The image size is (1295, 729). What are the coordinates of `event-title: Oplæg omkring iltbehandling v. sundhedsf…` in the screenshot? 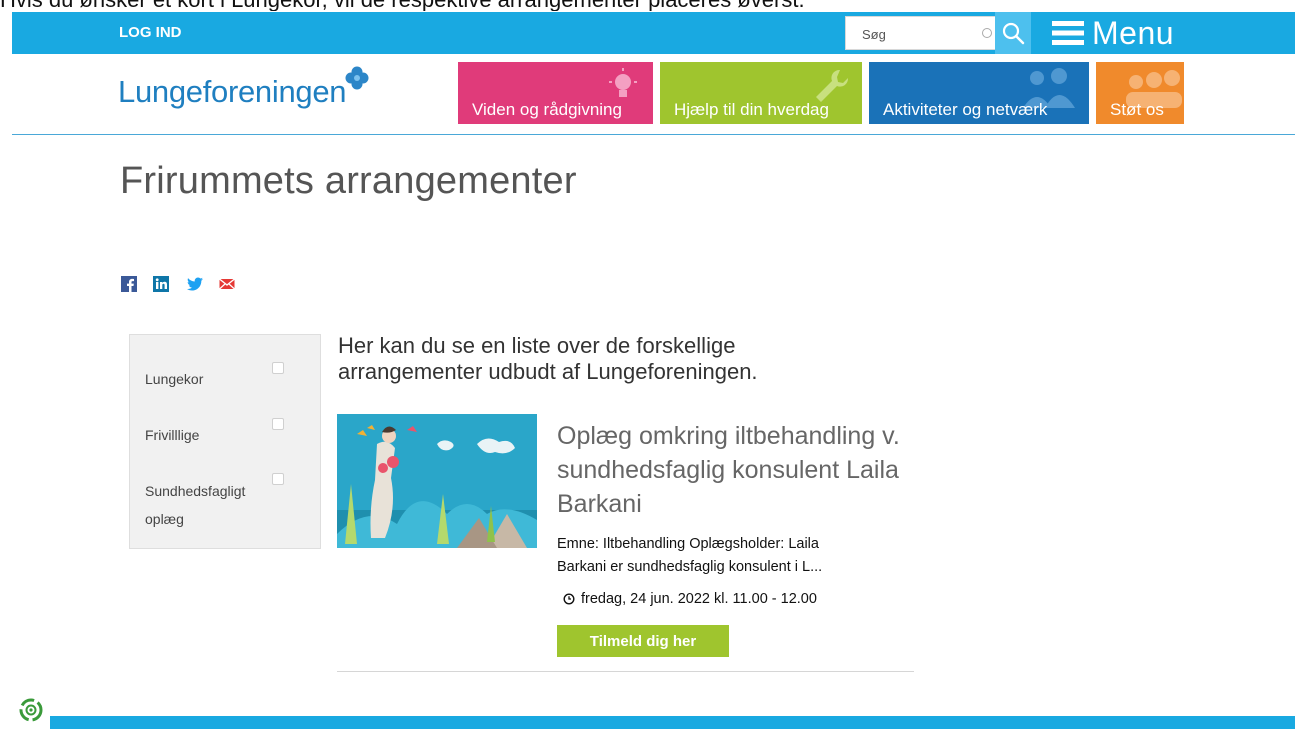 It's located at (737, 470).